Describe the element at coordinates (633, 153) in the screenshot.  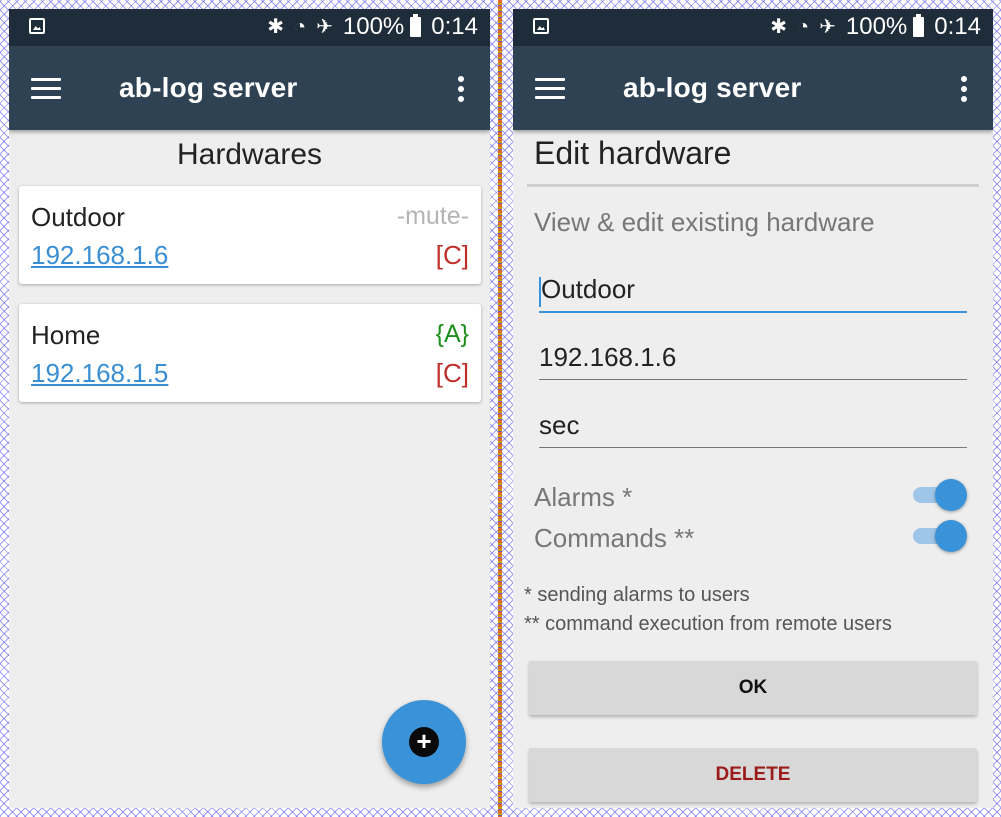
I see `page-title: Edit hardware` at that location.